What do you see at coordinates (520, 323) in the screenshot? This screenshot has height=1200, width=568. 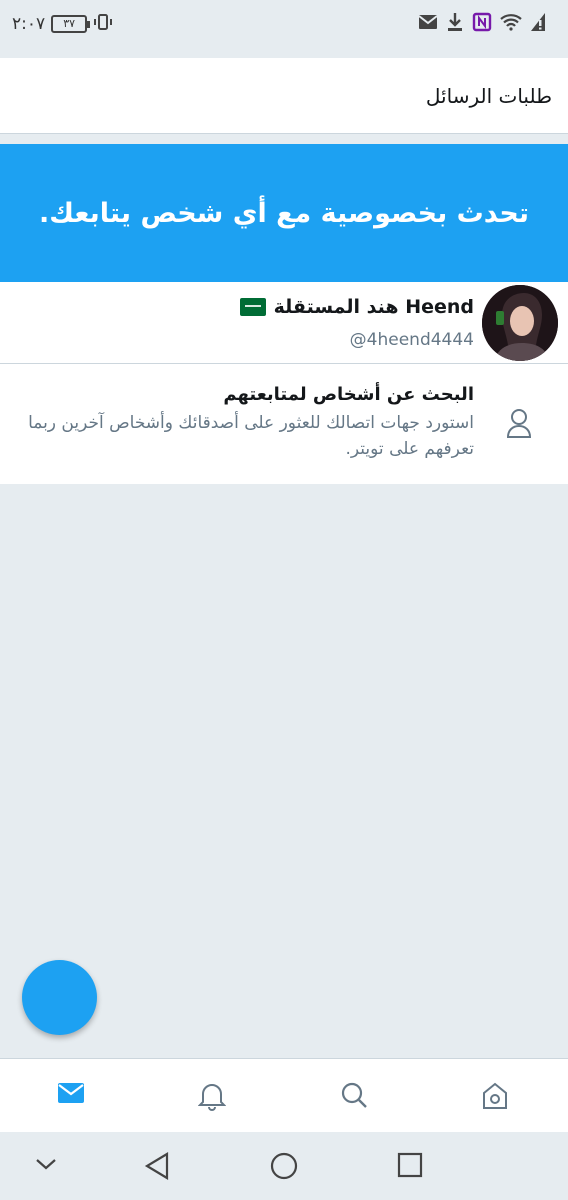 I see `avatar` at bounding box center [520, 323].